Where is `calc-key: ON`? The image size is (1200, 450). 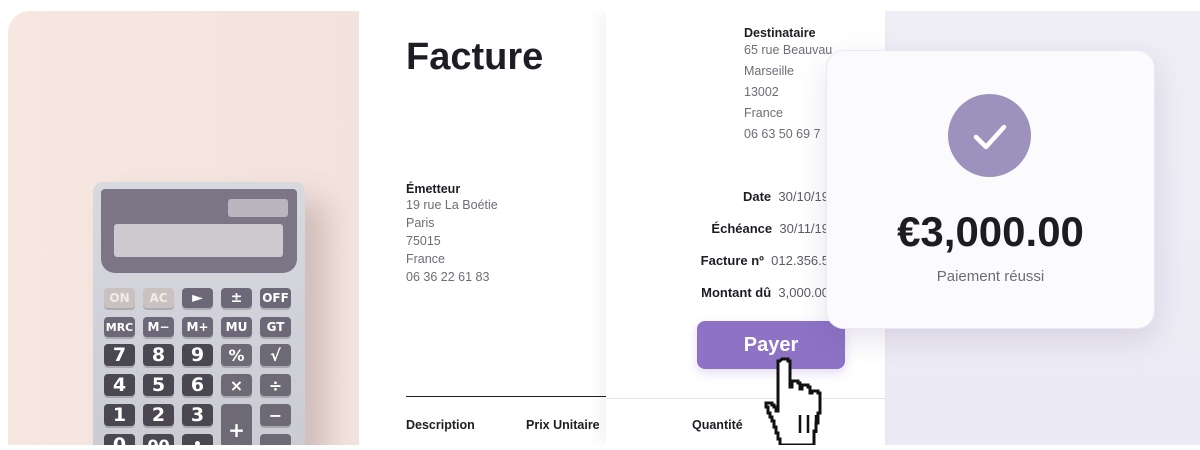
calc-key: ON is located at coordinates (119, 298).